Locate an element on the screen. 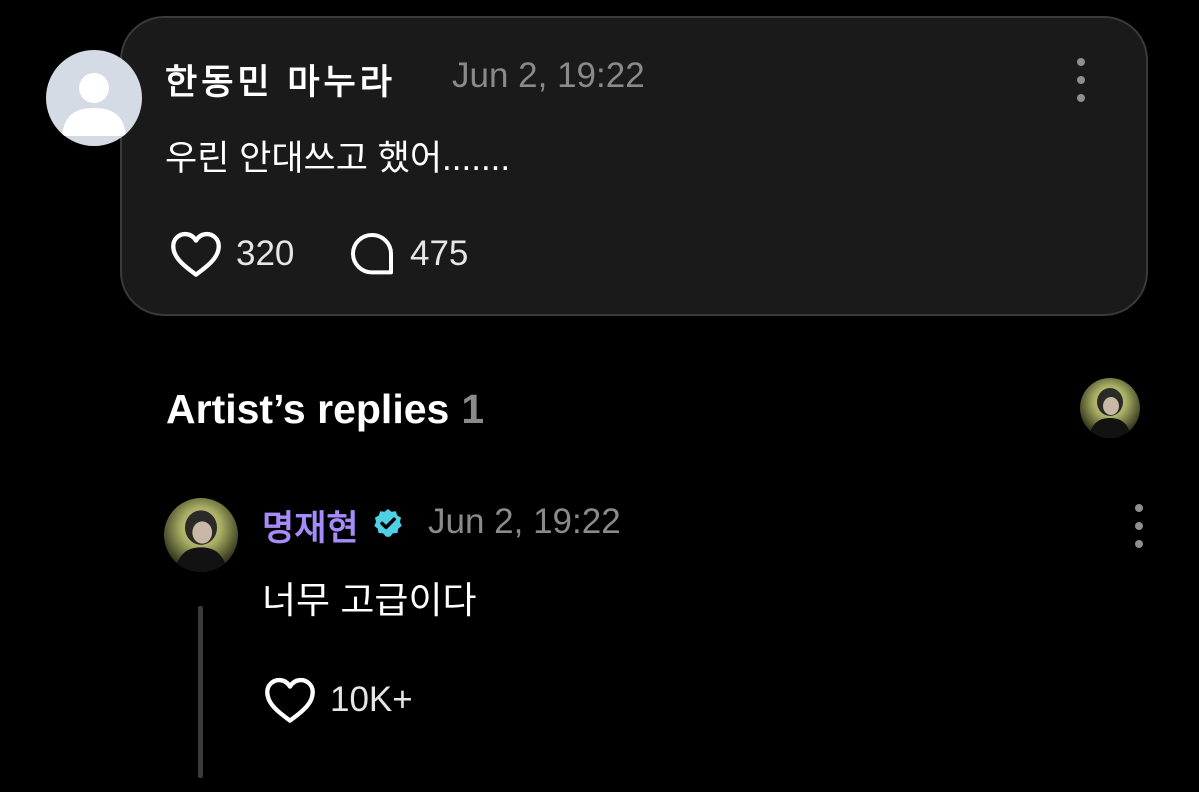 The width and height of the screenshot is (1199, 792). reply-like-button: 10K+ is located at coordinates (338, 700).